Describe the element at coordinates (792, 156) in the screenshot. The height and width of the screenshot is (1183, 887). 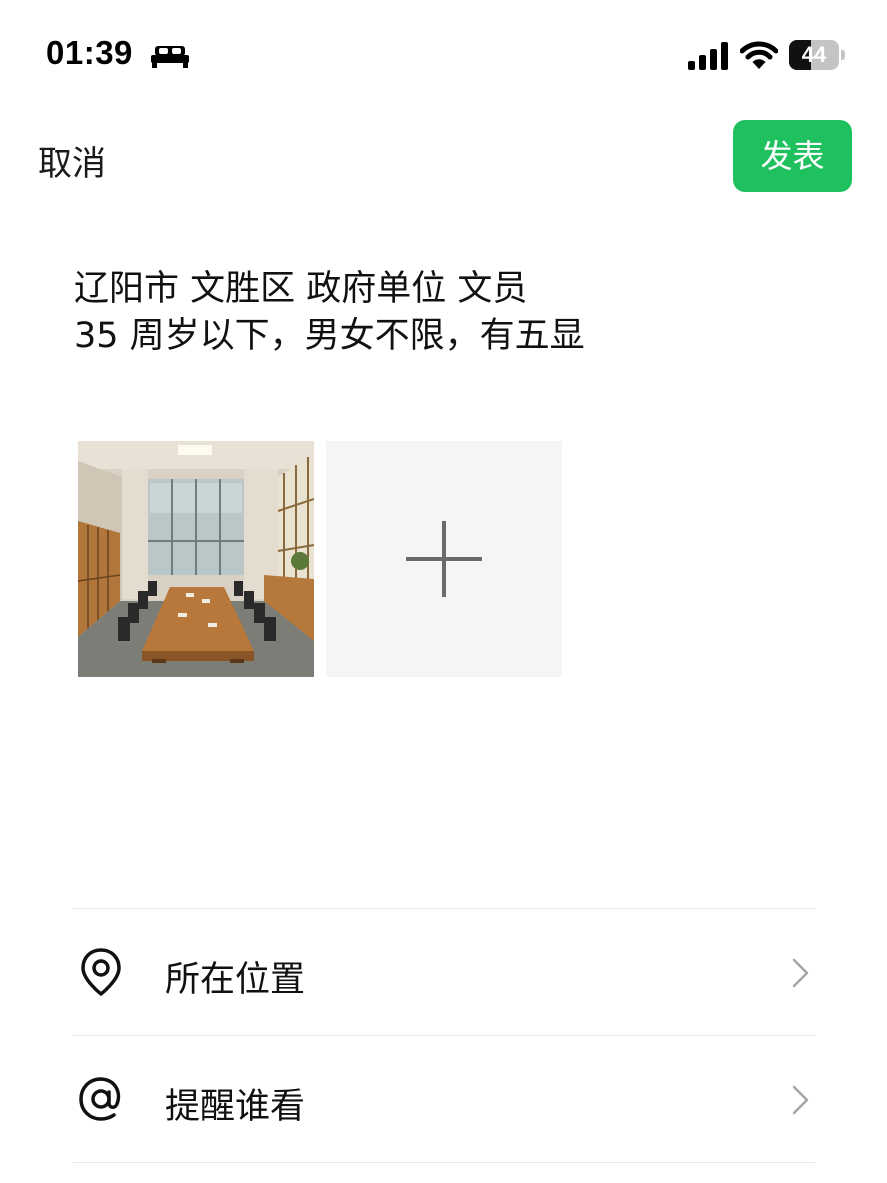
I see `publish-button: 发表` at that location.